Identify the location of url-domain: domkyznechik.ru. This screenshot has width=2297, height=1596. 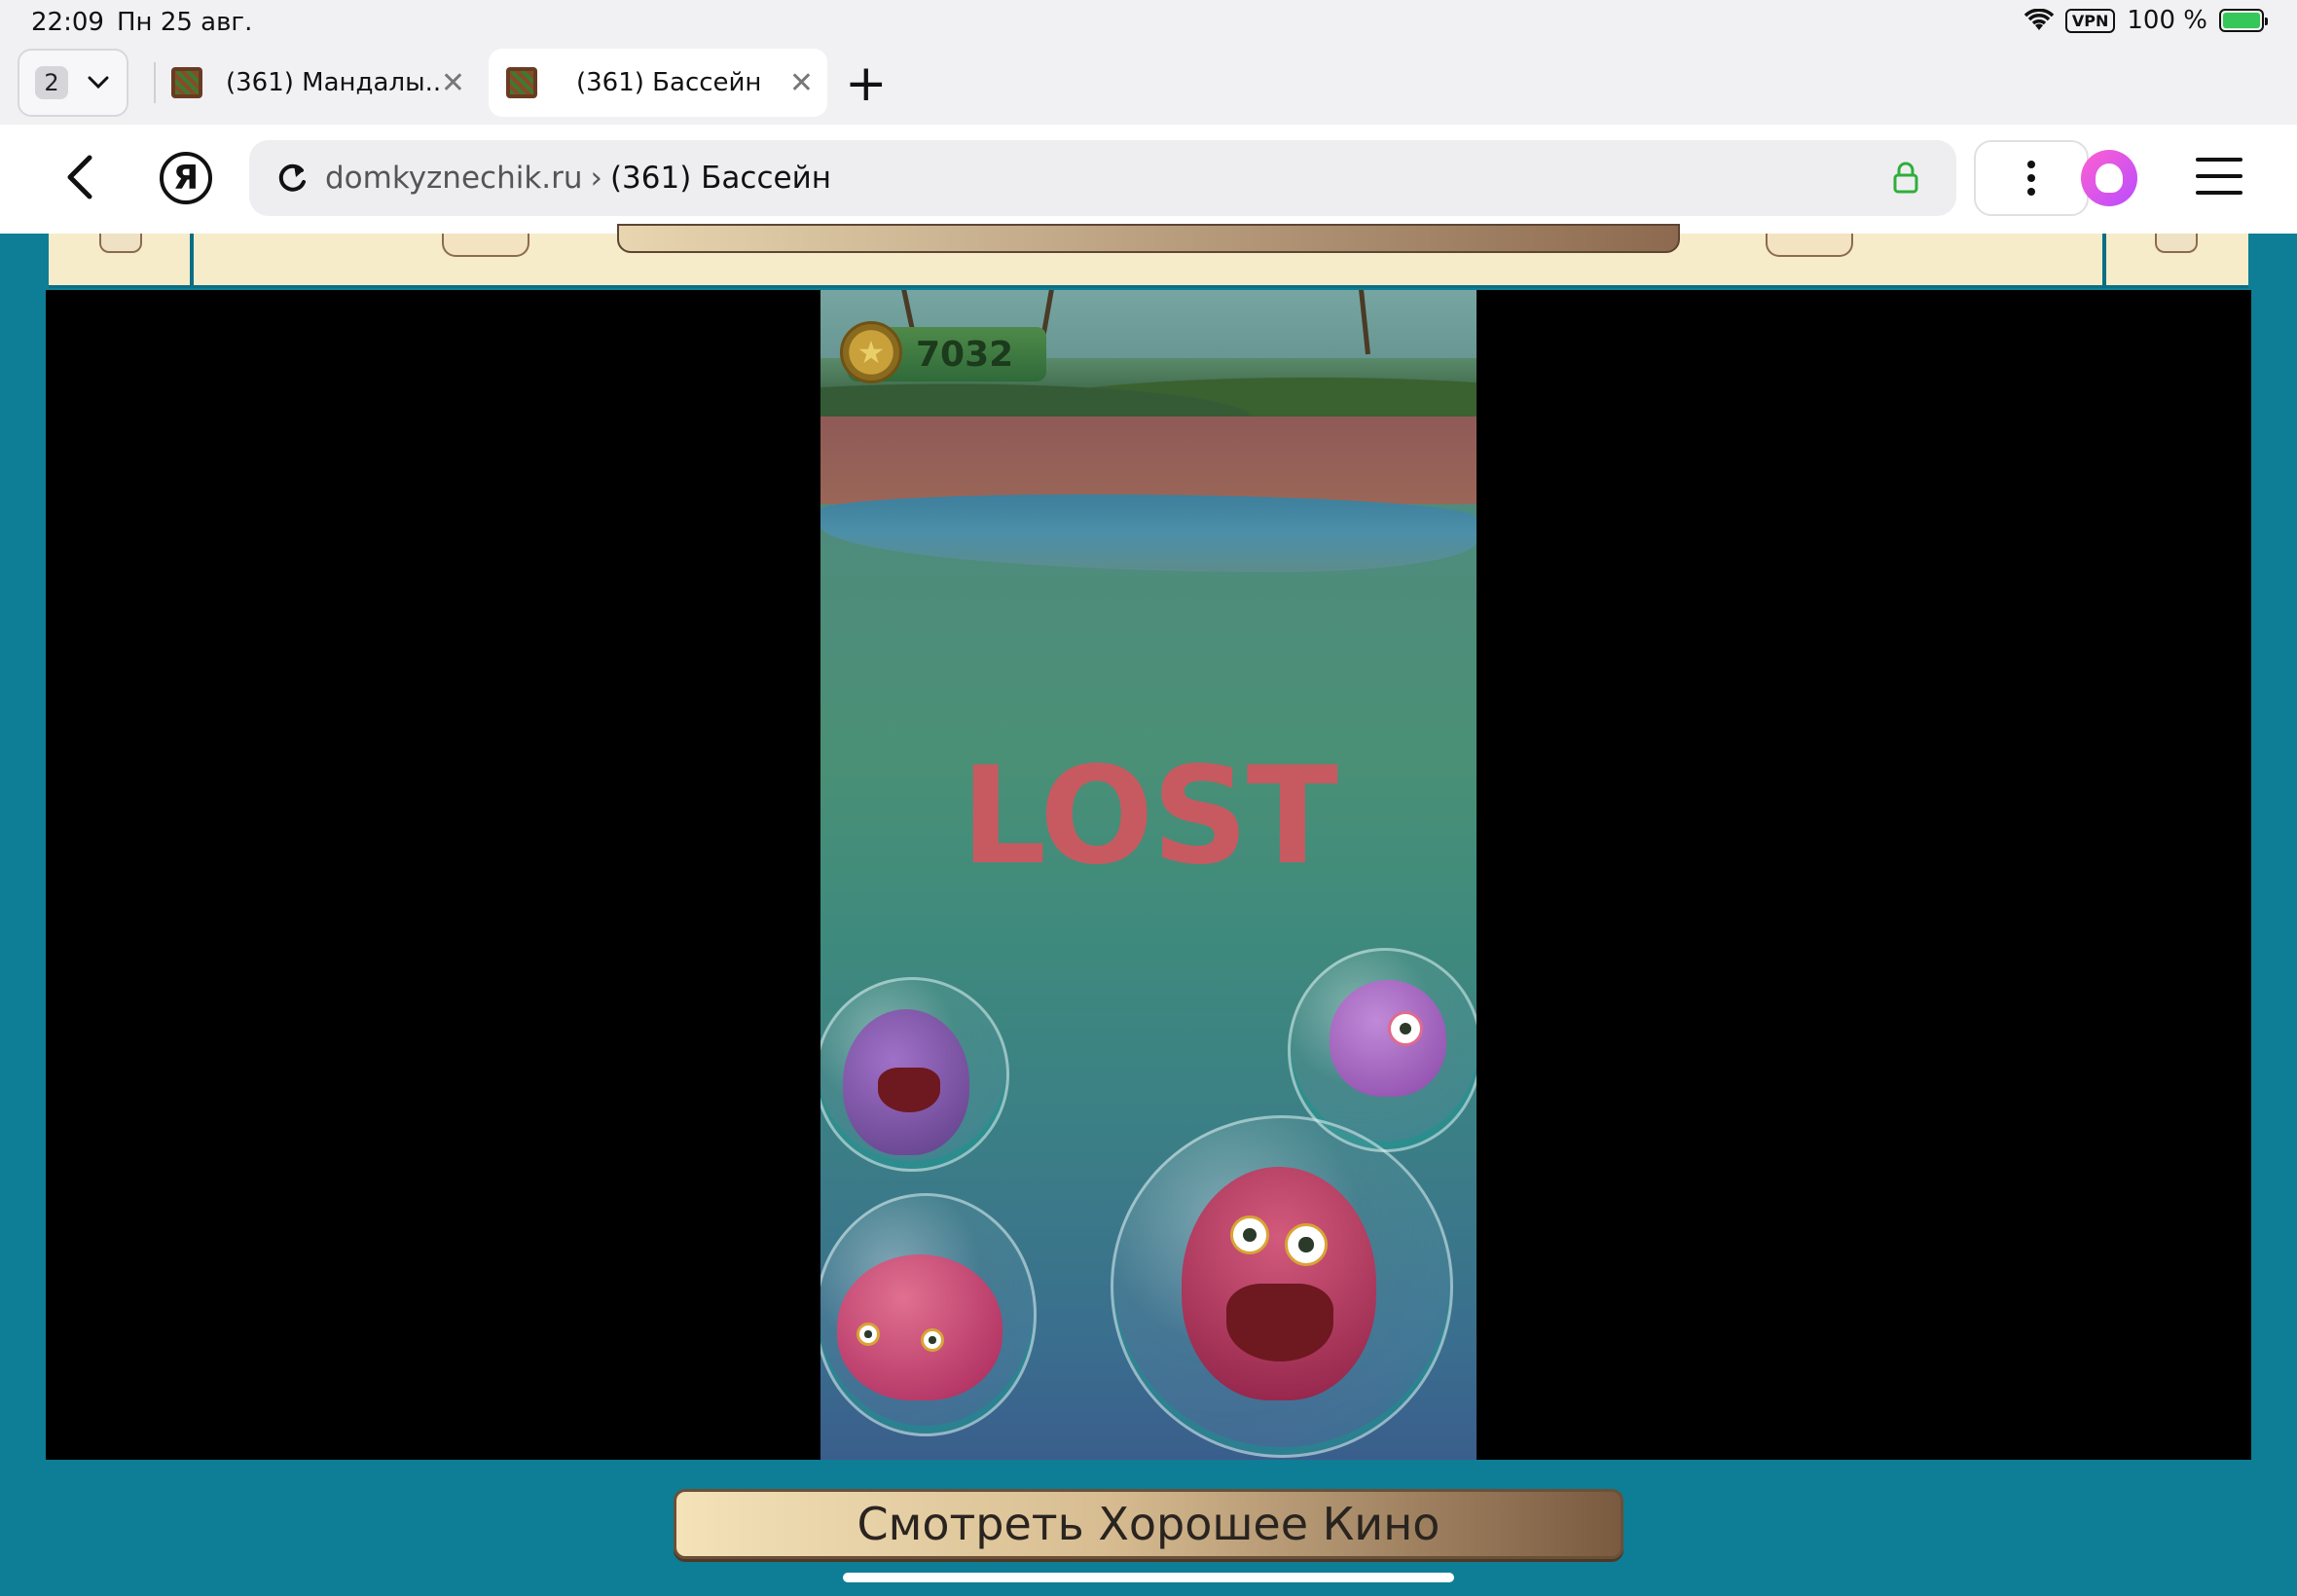
(454, 178).